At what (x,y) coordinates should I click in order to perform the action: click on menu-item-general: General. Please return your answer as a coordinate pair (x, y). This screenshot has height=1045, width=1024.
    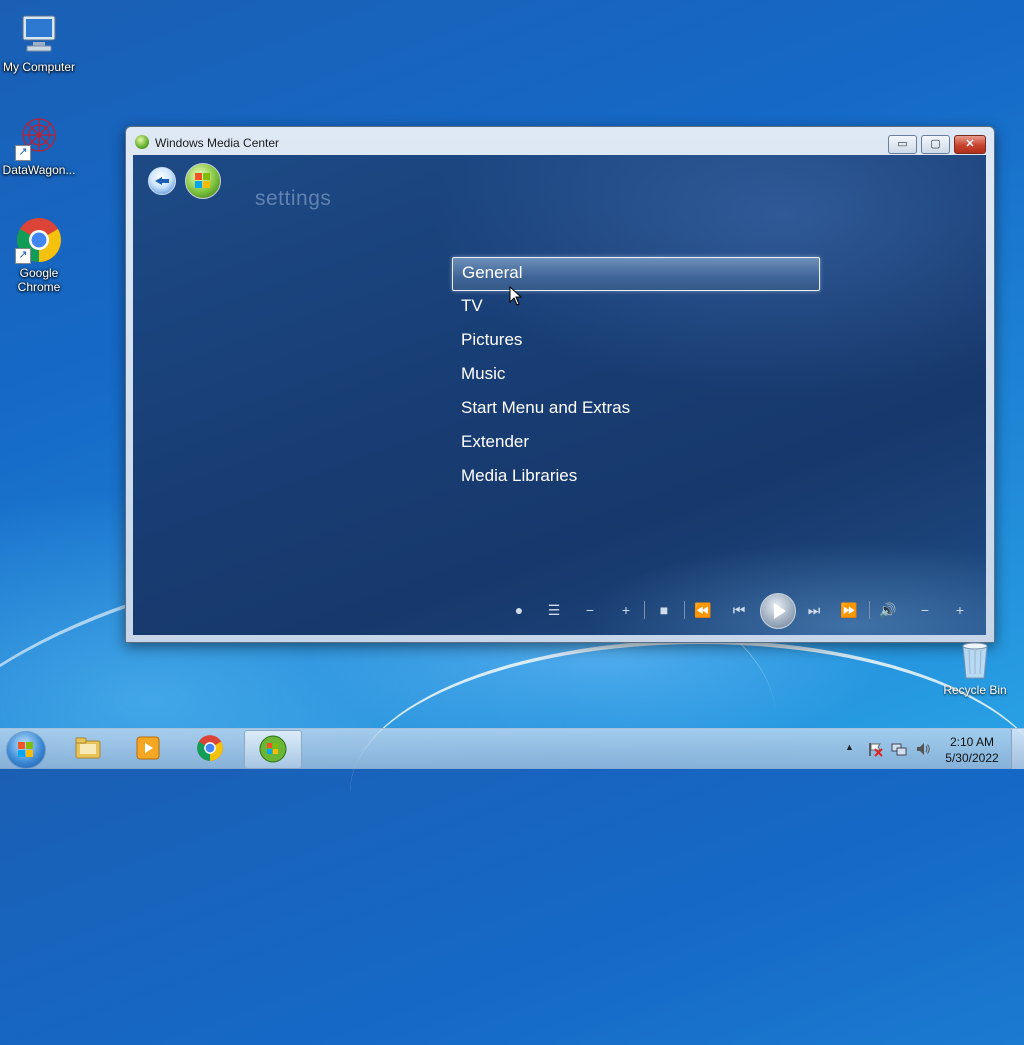
    Looking at the image, I should click on (636, 274).